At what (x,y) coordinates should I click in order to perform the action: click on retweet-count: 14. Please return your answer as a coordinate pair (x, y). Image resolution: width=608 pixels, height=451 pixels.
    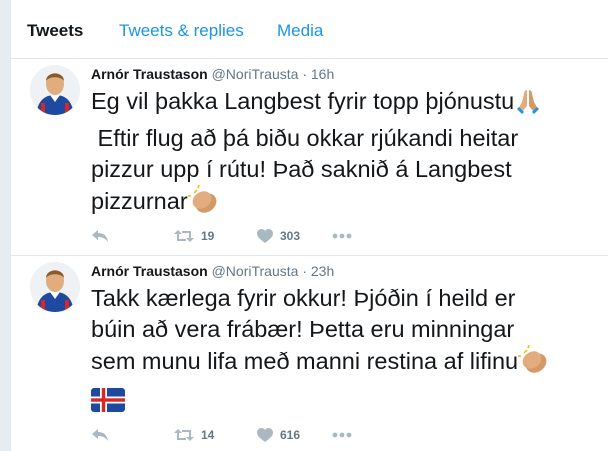
    Looking at the image, I should click on (208, 435).